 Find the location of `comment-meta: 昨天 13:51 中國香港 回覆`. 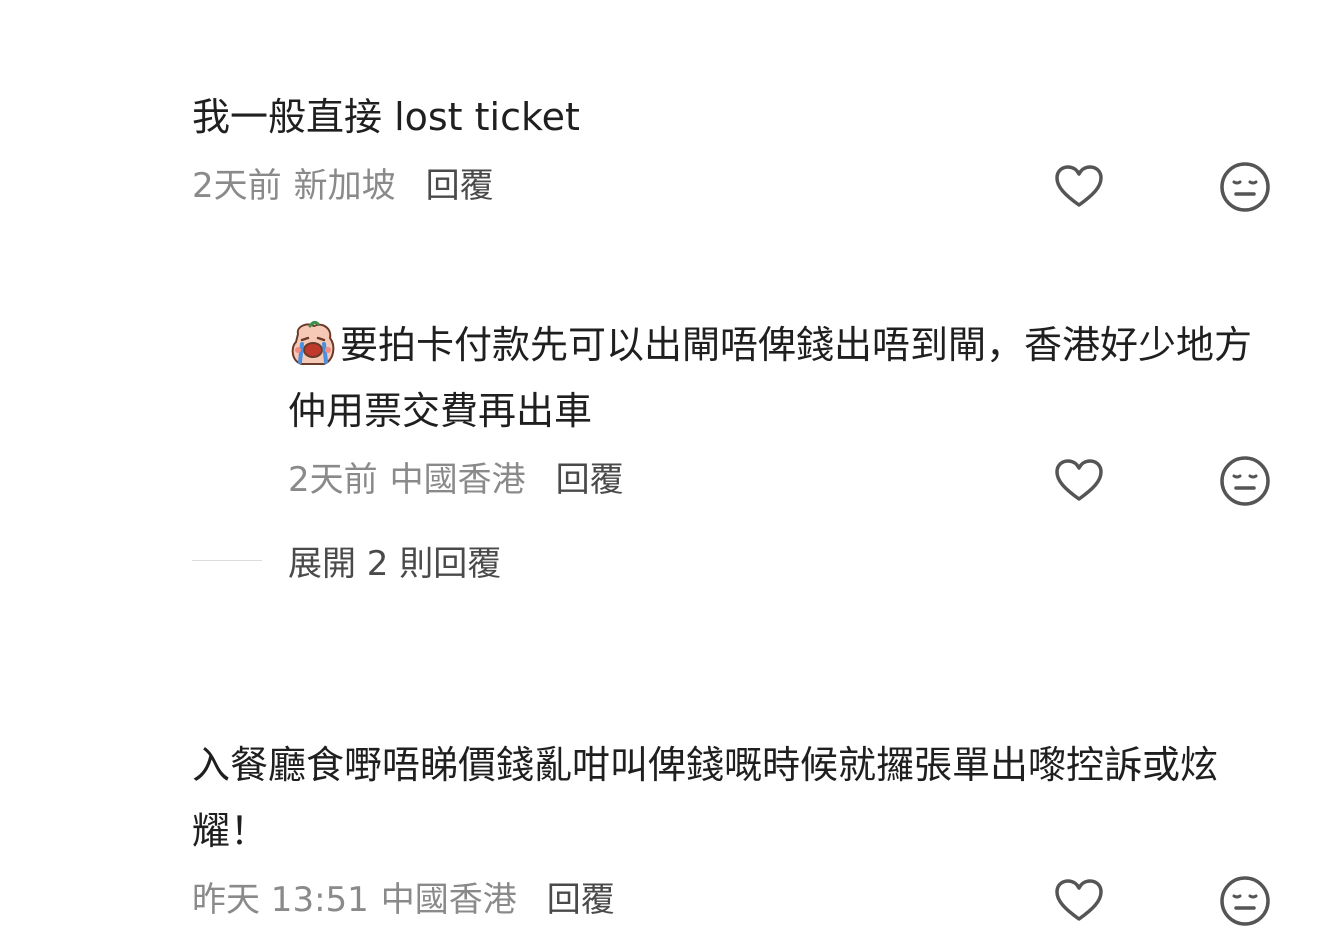

comment-meta: 昨天 13:51 中國香港 回覆 is located at coordinates (403, 900).